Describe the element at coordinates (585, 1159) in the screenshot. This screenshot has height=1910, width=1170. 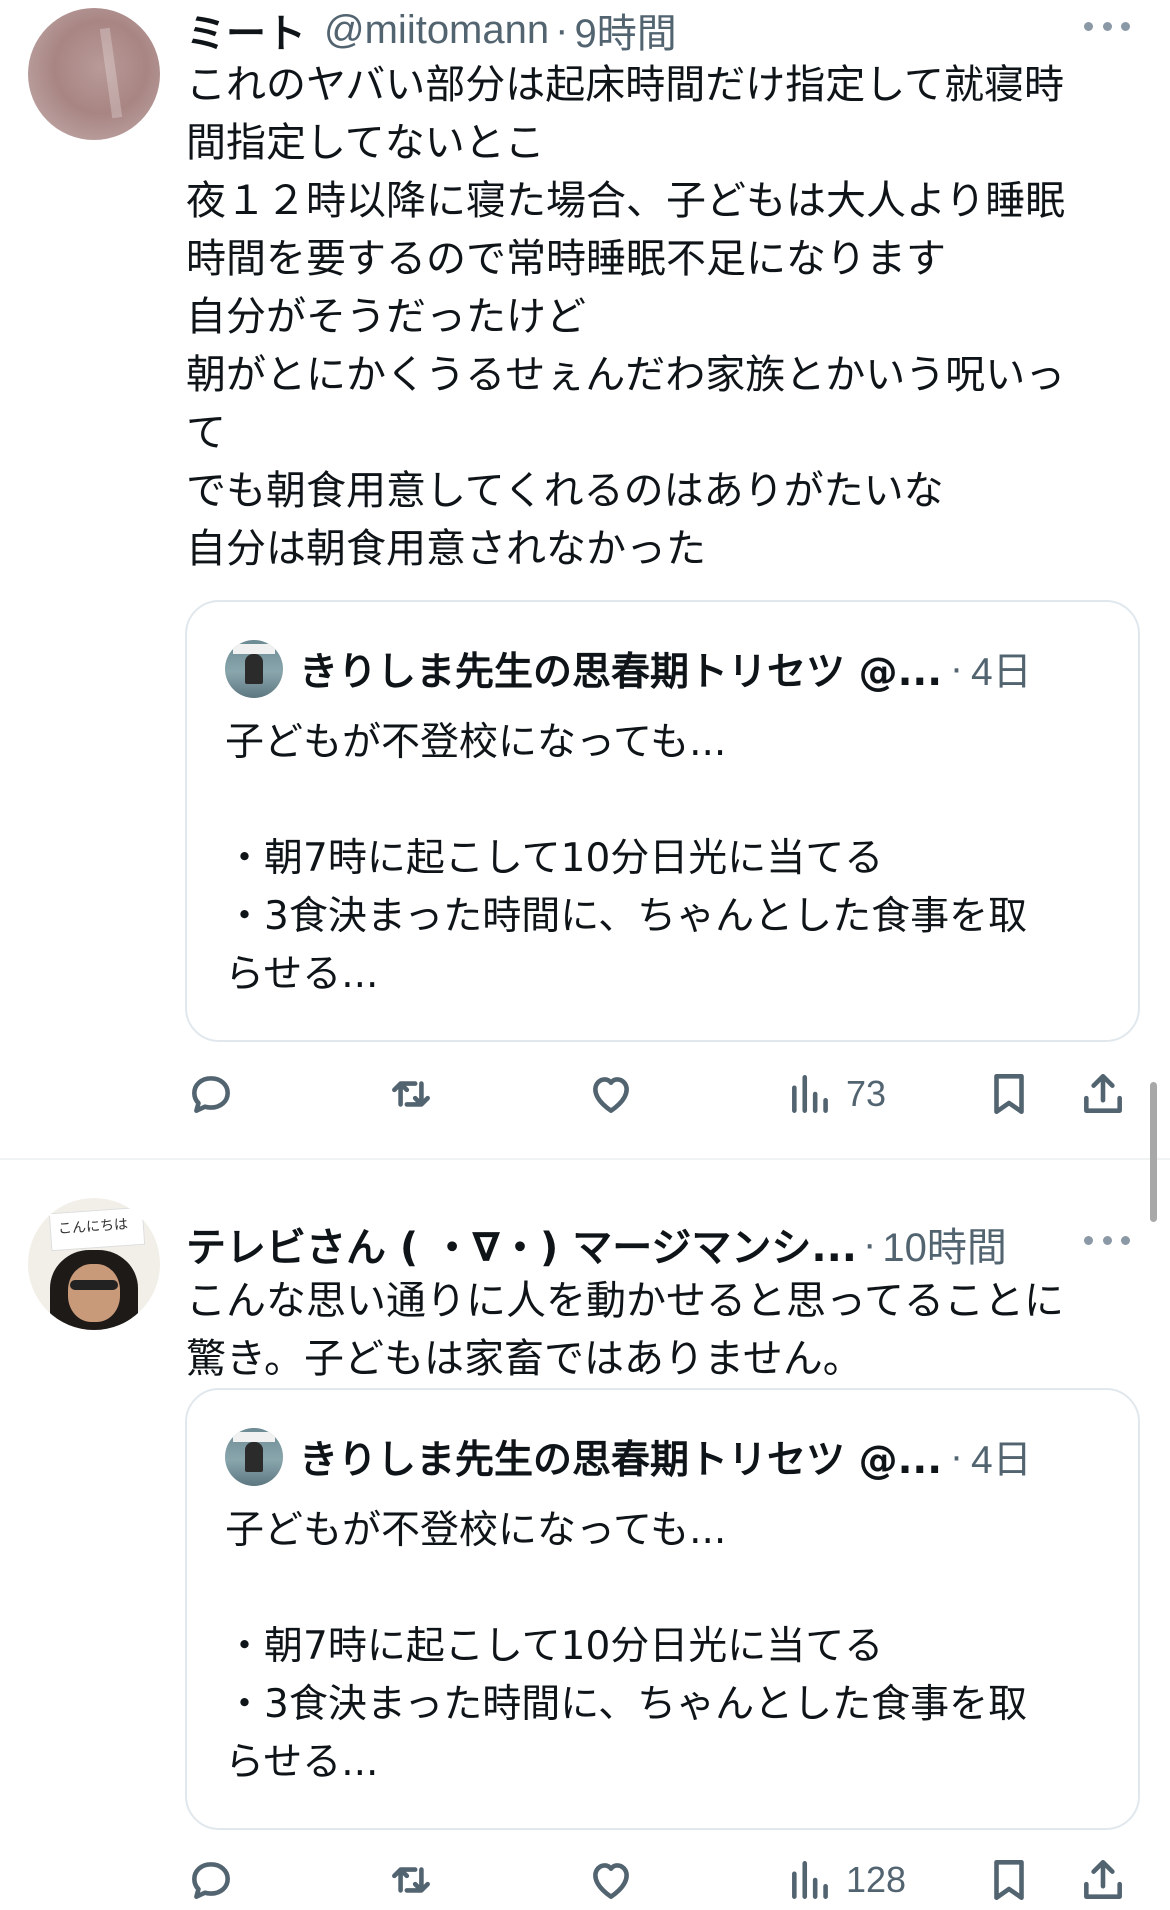
I see `tweet-divider` at that location.